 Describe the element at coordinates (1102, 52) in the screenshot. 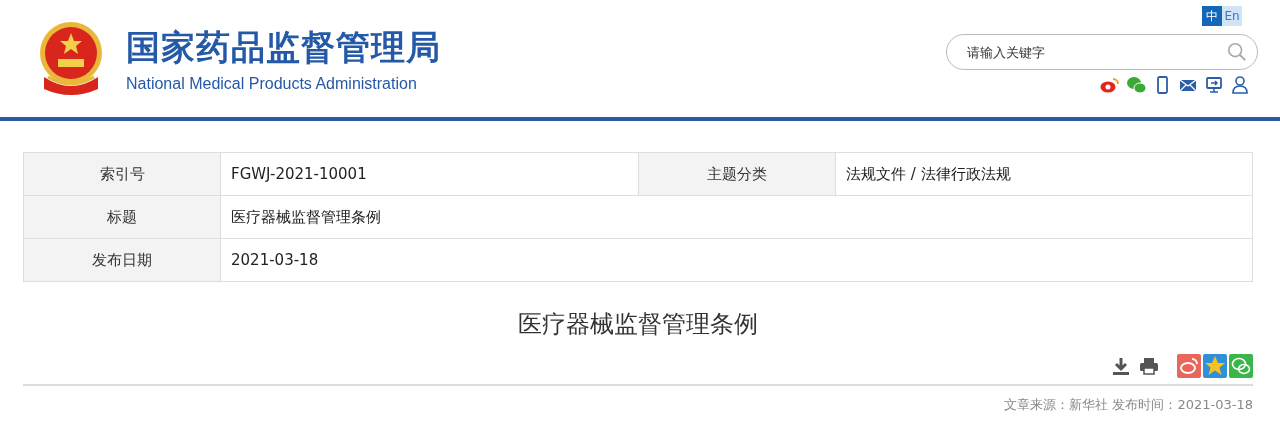

I see `search-field: 请输入关键字` at that location.